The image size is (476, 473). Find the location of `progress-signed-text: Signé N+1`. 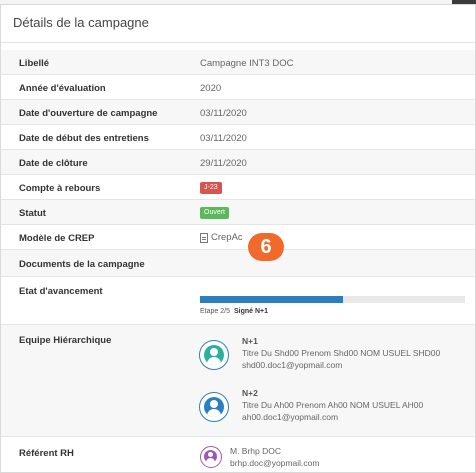

progress-signed-text: Signé N+1 is located at coordinates (251, 311).